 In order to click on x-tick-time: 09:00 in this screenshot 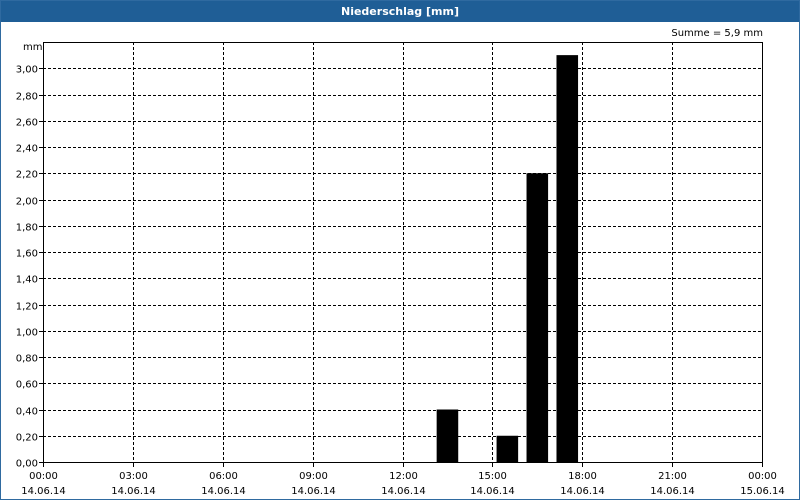, I will do `click(313, 476)`.